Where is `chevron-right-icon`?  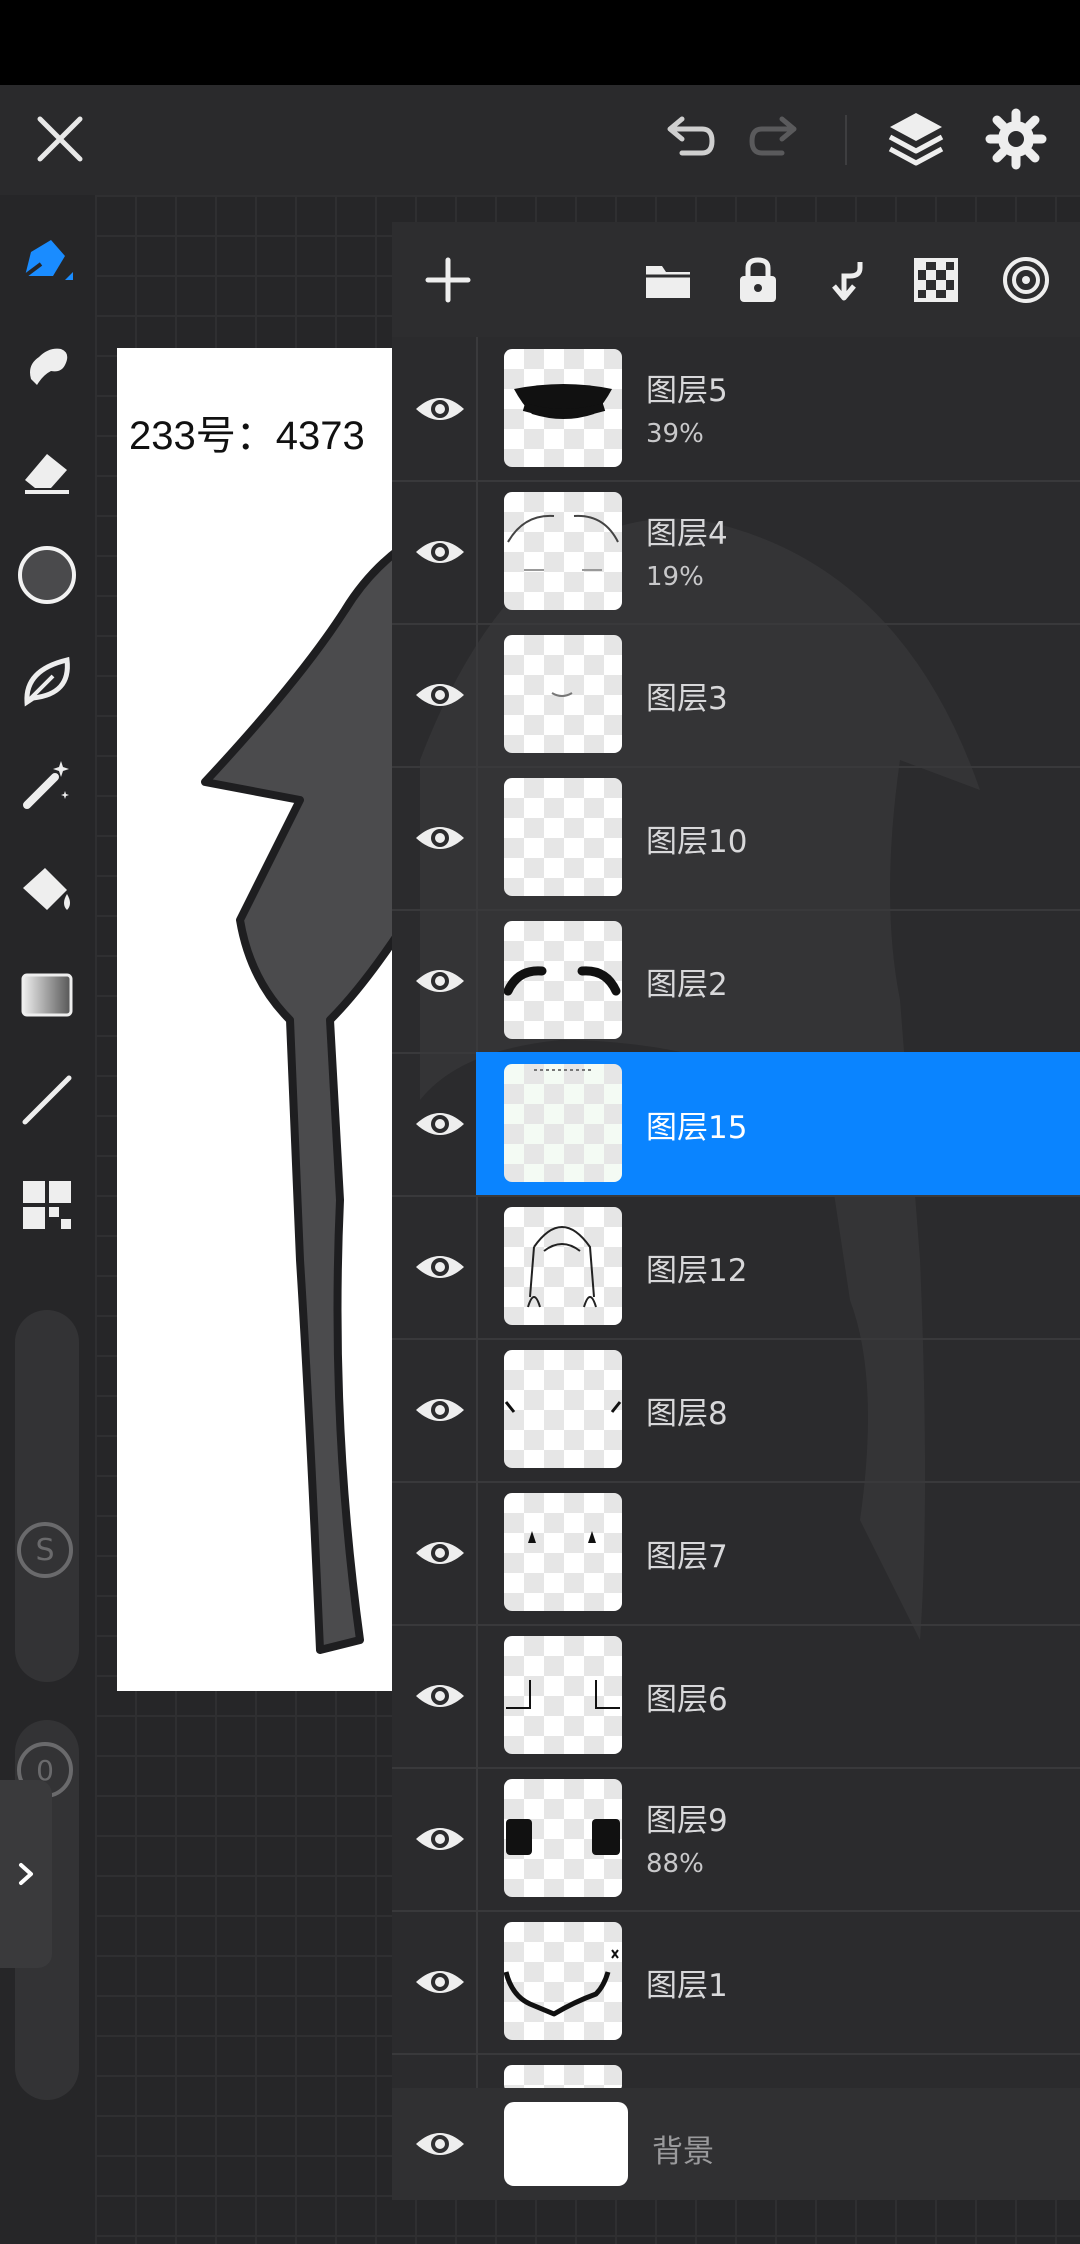
chevron-right-icon is located at coordinates (26, 1874).